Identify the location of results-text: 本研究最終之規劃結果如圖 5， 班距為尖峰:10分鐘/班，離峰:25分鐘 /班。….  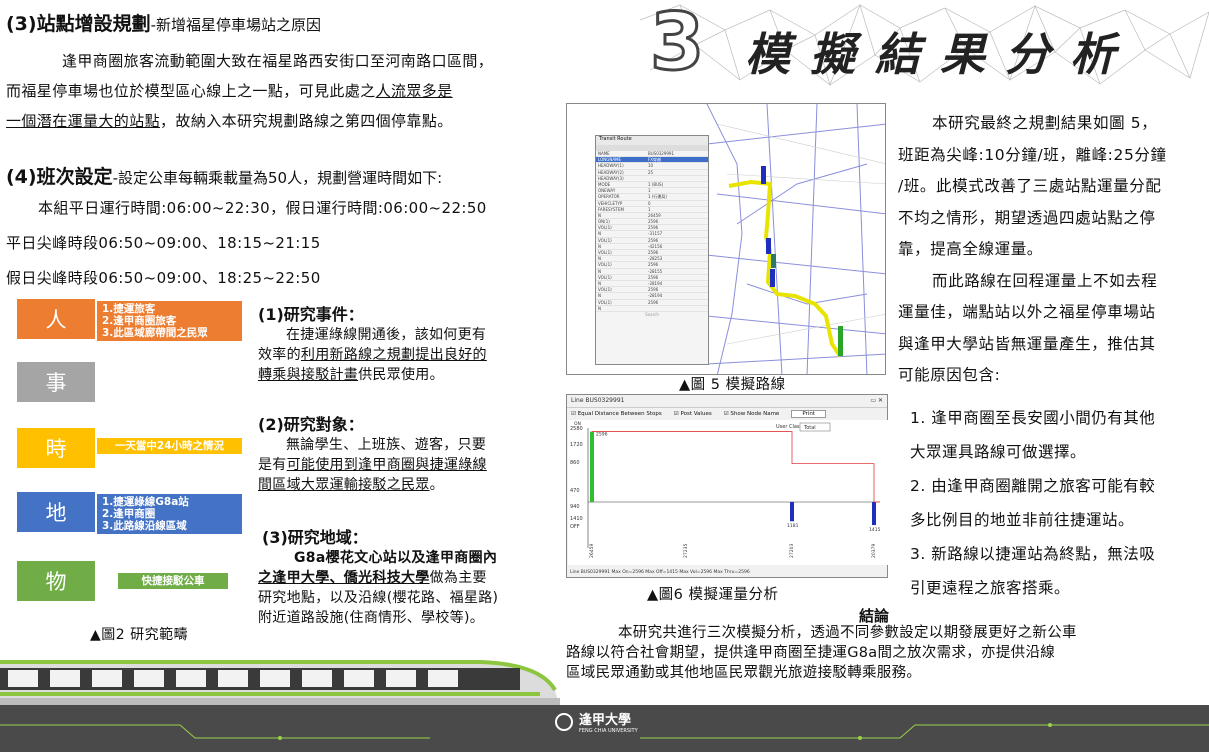
(1032, 249).